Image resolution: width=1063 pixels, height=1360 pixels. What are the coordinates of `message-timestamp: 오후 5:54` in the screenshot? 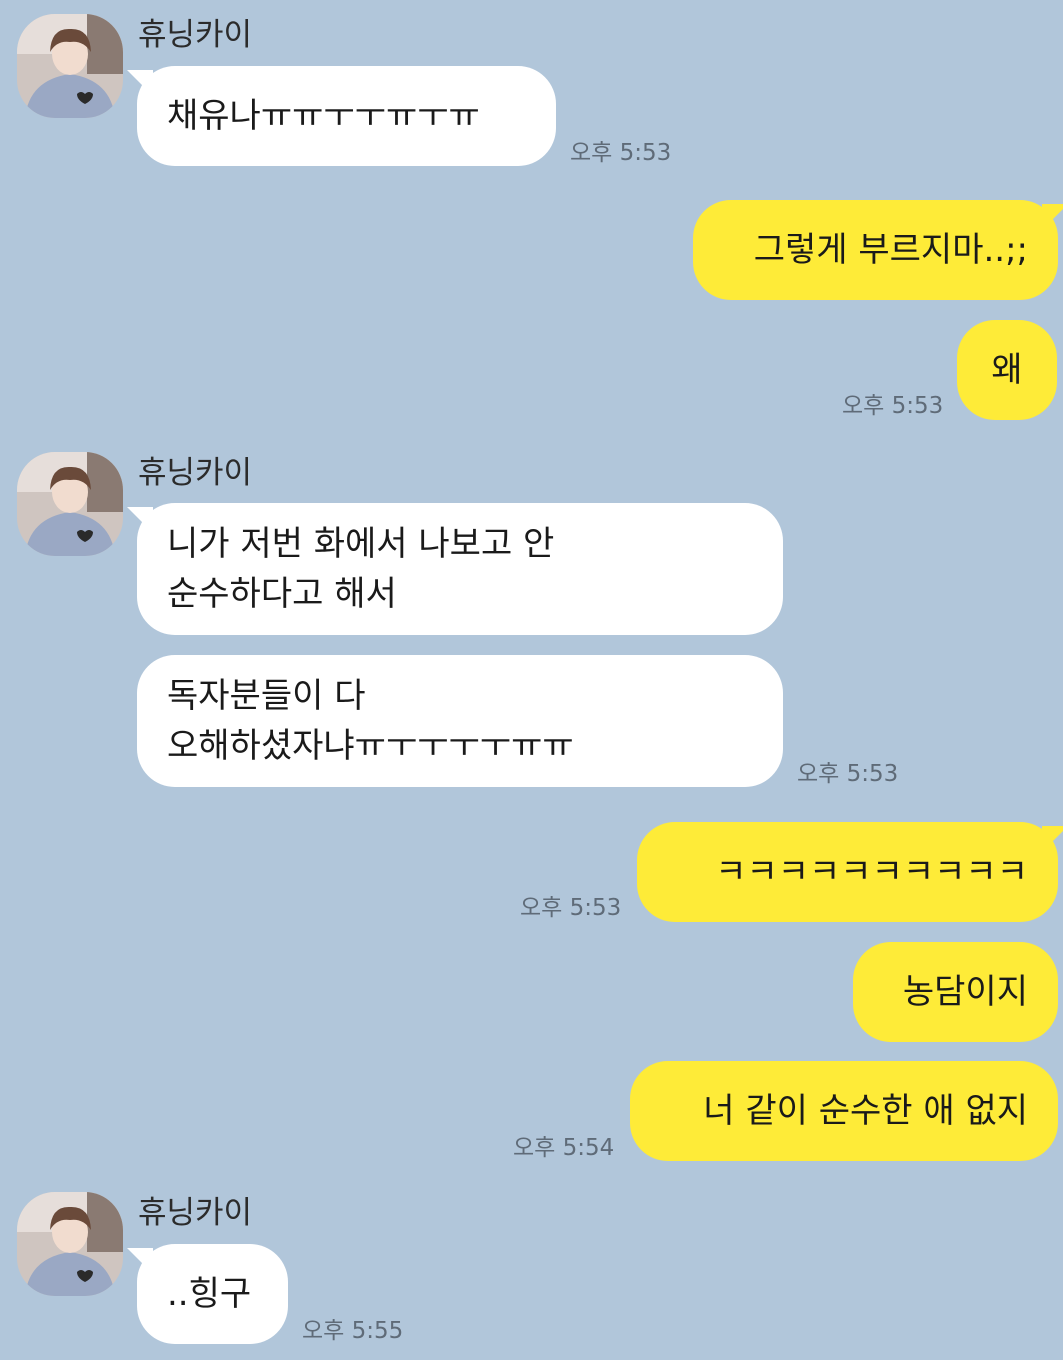 It's located at (564, 1148).